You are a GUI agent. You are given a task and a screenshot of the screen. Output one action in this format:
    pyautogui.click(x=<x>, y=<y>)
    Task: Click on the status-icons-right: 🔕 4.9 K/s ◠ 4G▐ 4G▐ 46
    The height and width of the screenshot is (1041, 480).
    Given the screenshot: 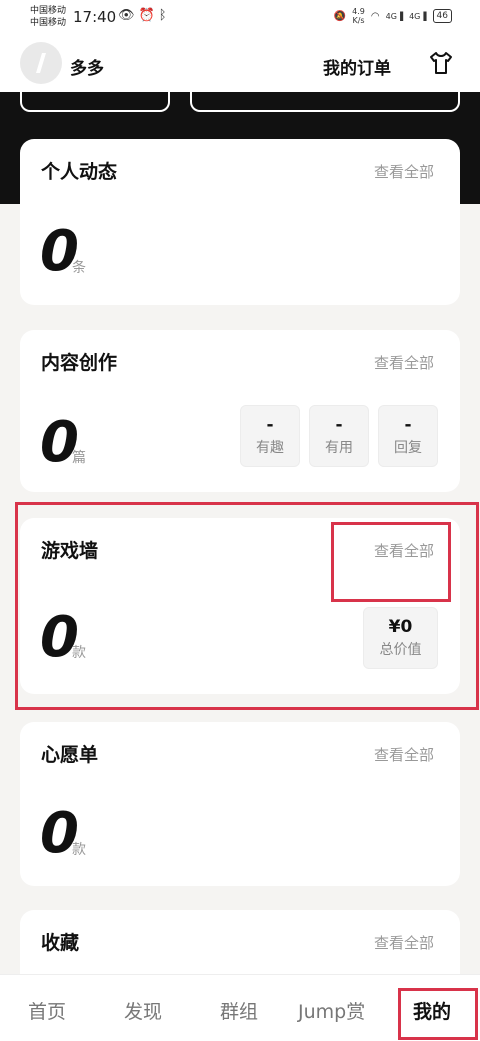 What is the action you would take?
    pyautogui.click(x=393, y=16)
    